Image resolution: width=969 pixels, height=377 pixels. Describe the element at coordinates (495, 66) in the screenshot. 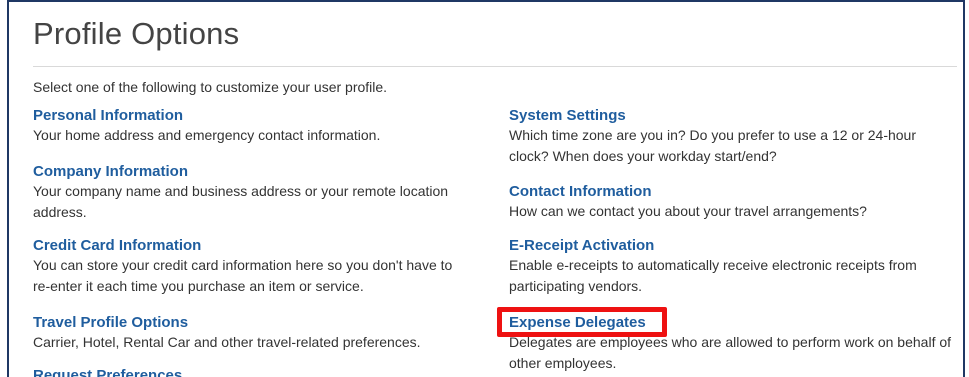

I see `title-divider` at that location.